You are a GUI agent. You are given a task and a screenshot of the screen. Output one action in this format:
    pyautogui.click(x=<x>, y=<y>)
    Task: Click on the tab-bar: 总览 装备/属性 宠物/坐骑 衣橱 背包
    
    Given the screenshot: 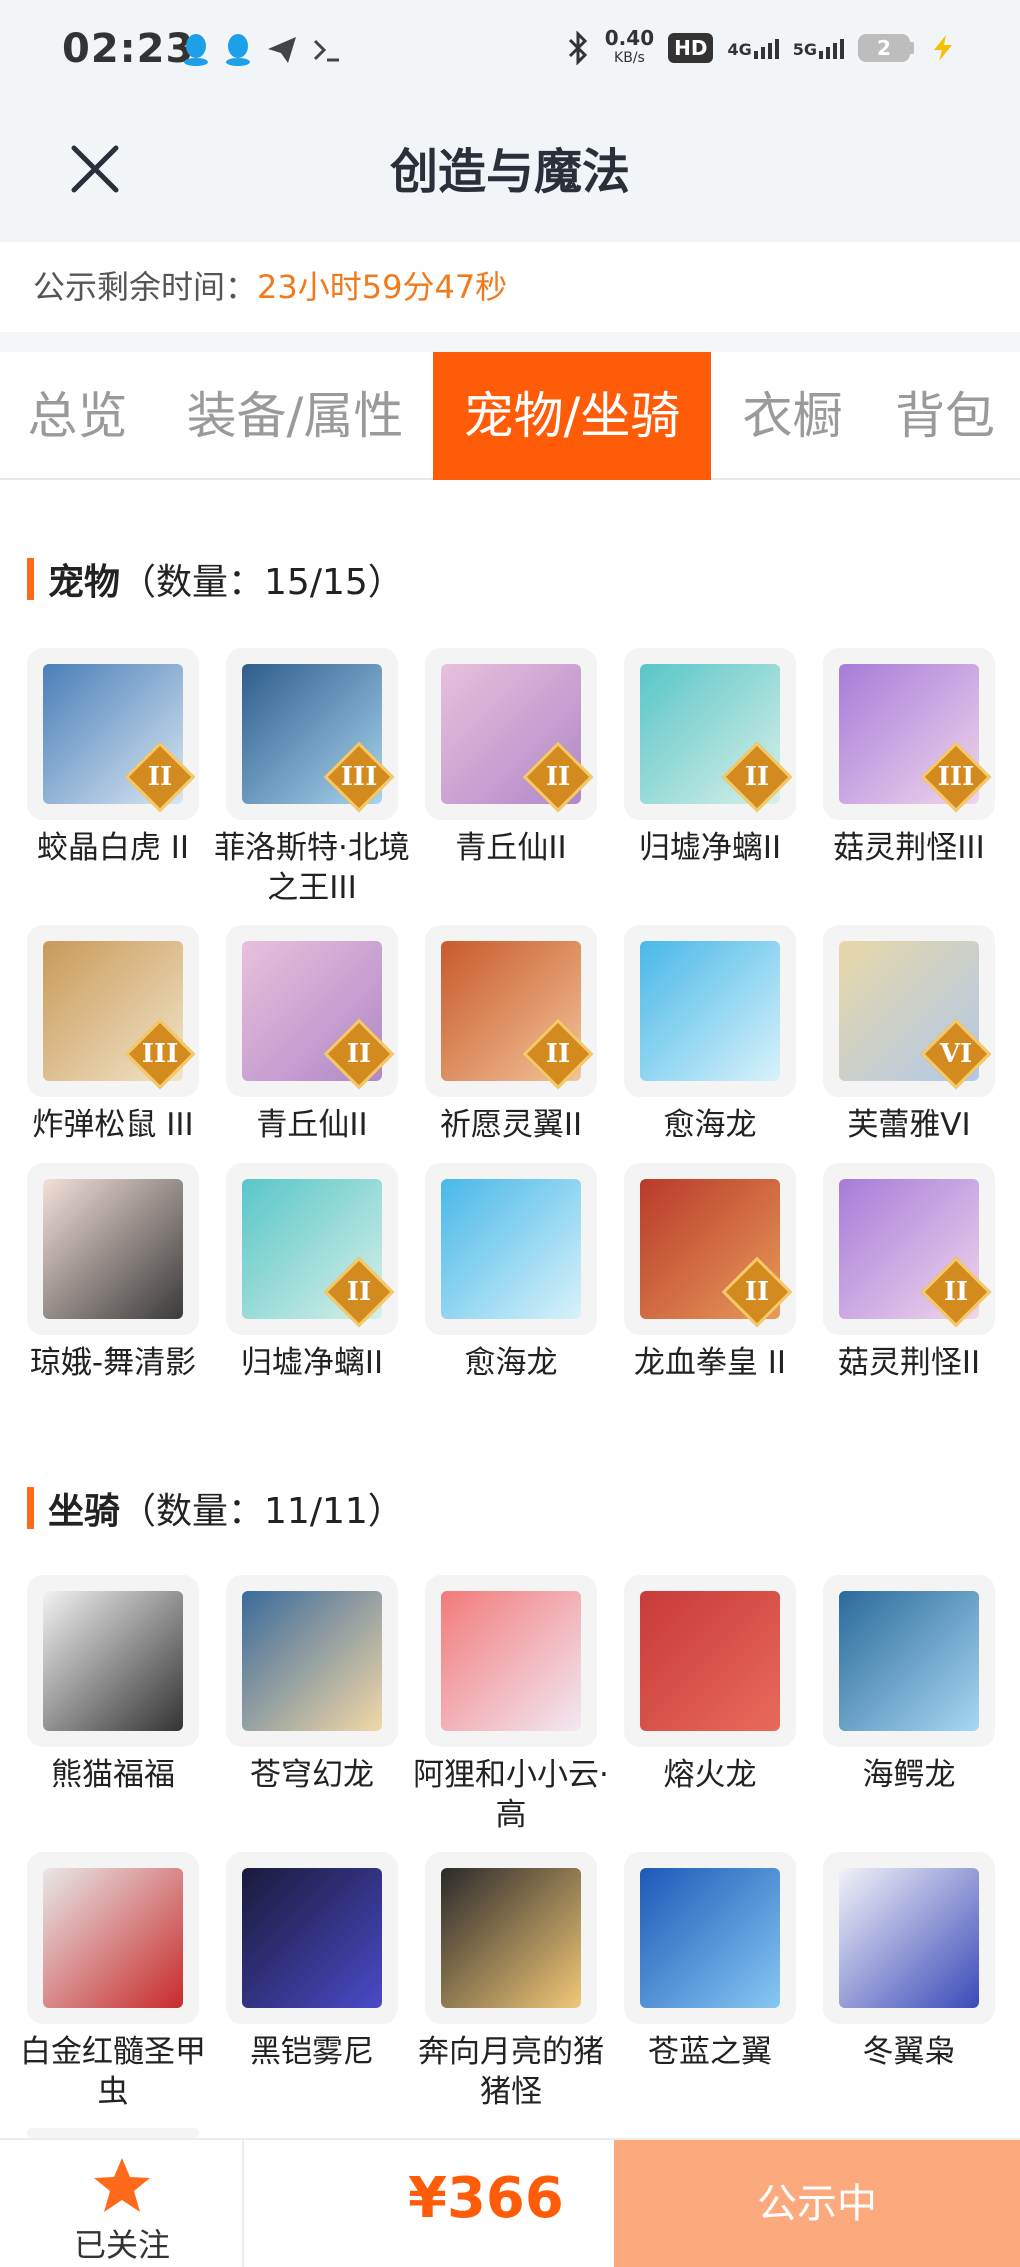 What is the action you would take?
    pyautogui.click(x=510, y=416)
    